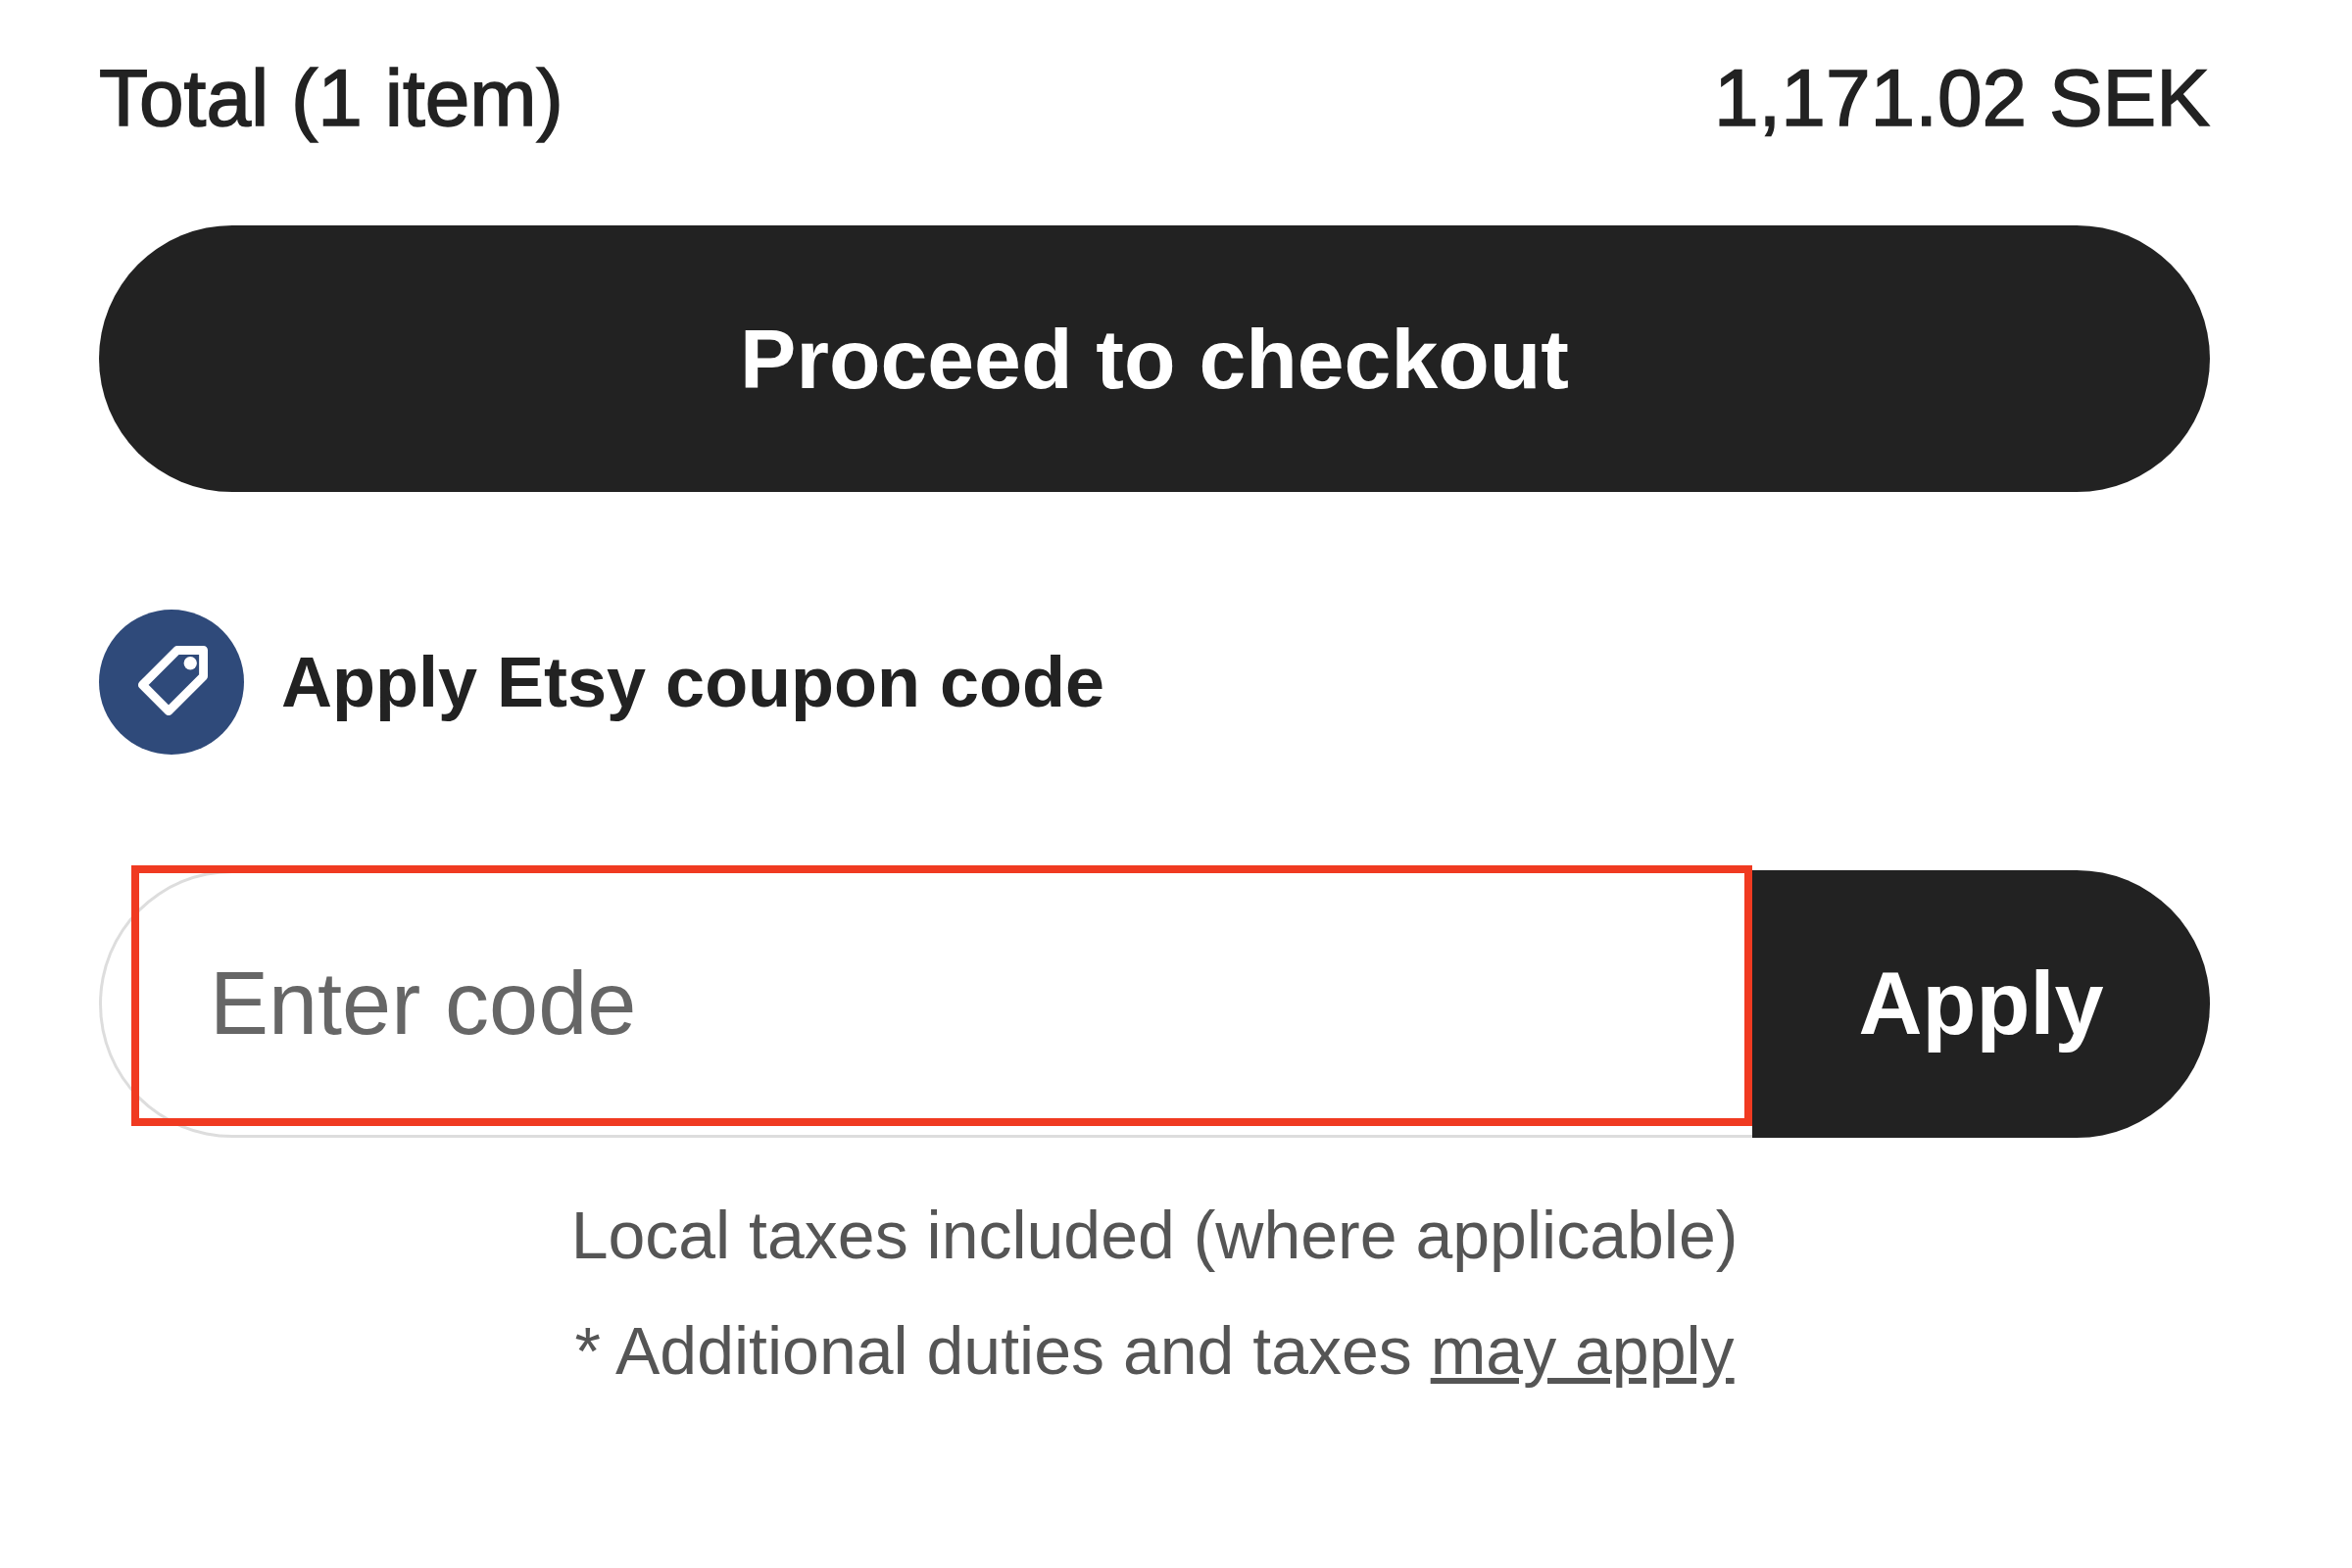 The width and height of the screenshot is (2352, 1568). I want to click on total-amount: 1,171.02 SEK, so click(1961, 98).